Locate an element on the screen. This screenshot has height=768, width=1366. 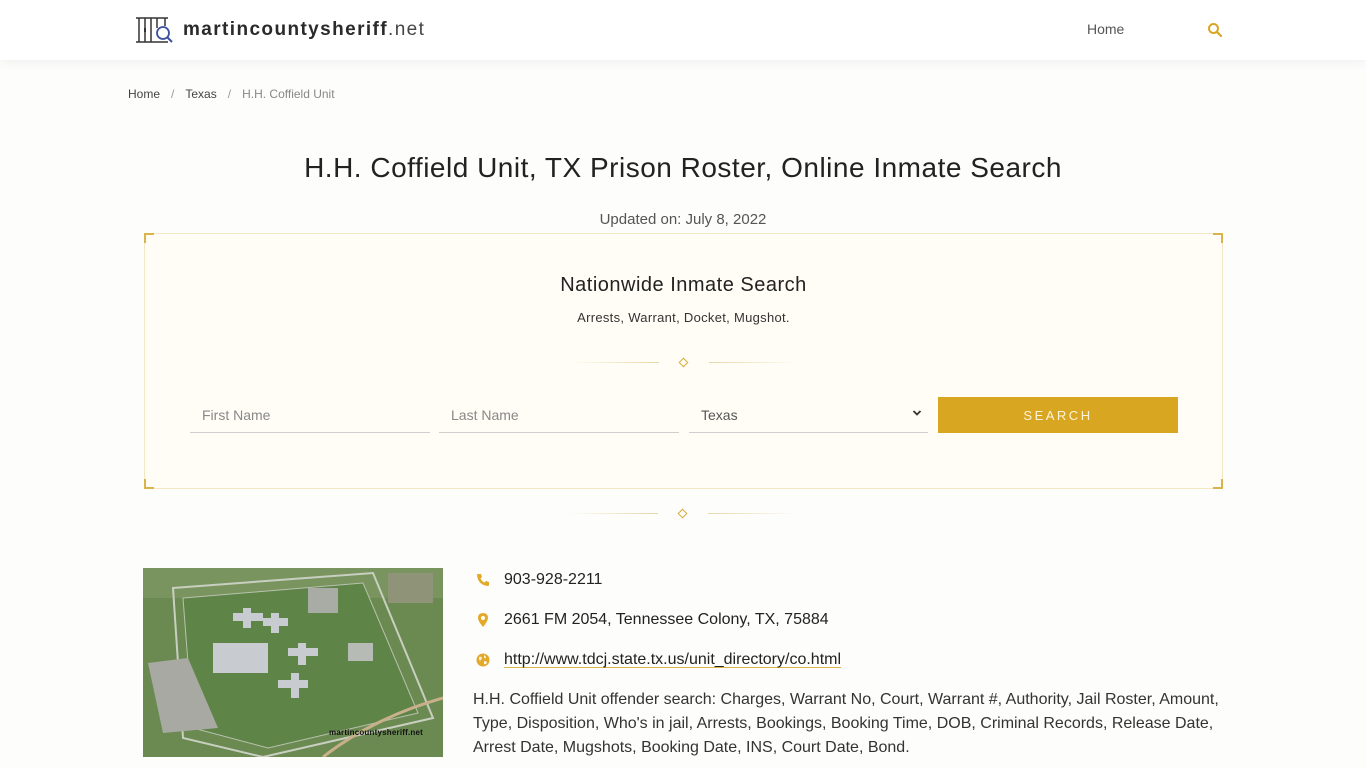
first-name-input is located at coordinates (310, 414).